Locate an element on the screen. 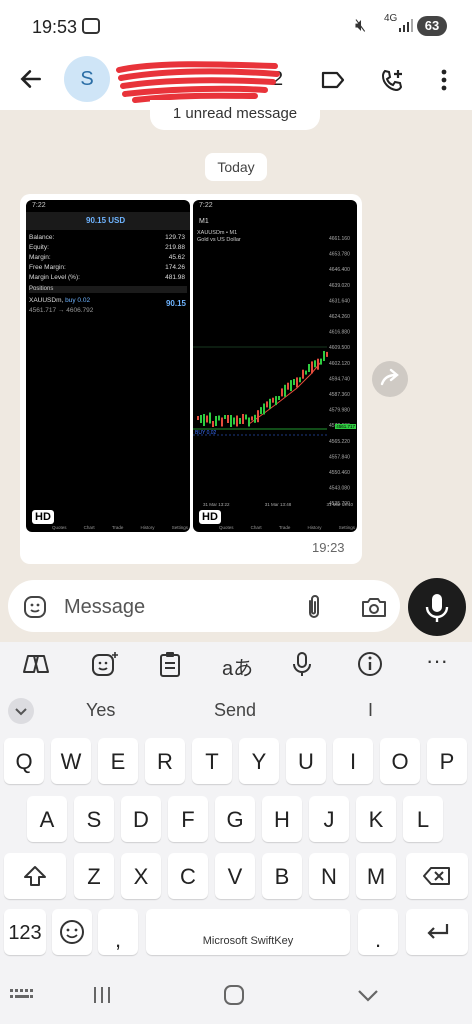 This screenshot has height=1024, width=472. ellipsis-icon: ··· is located at coordinates (437, 661).